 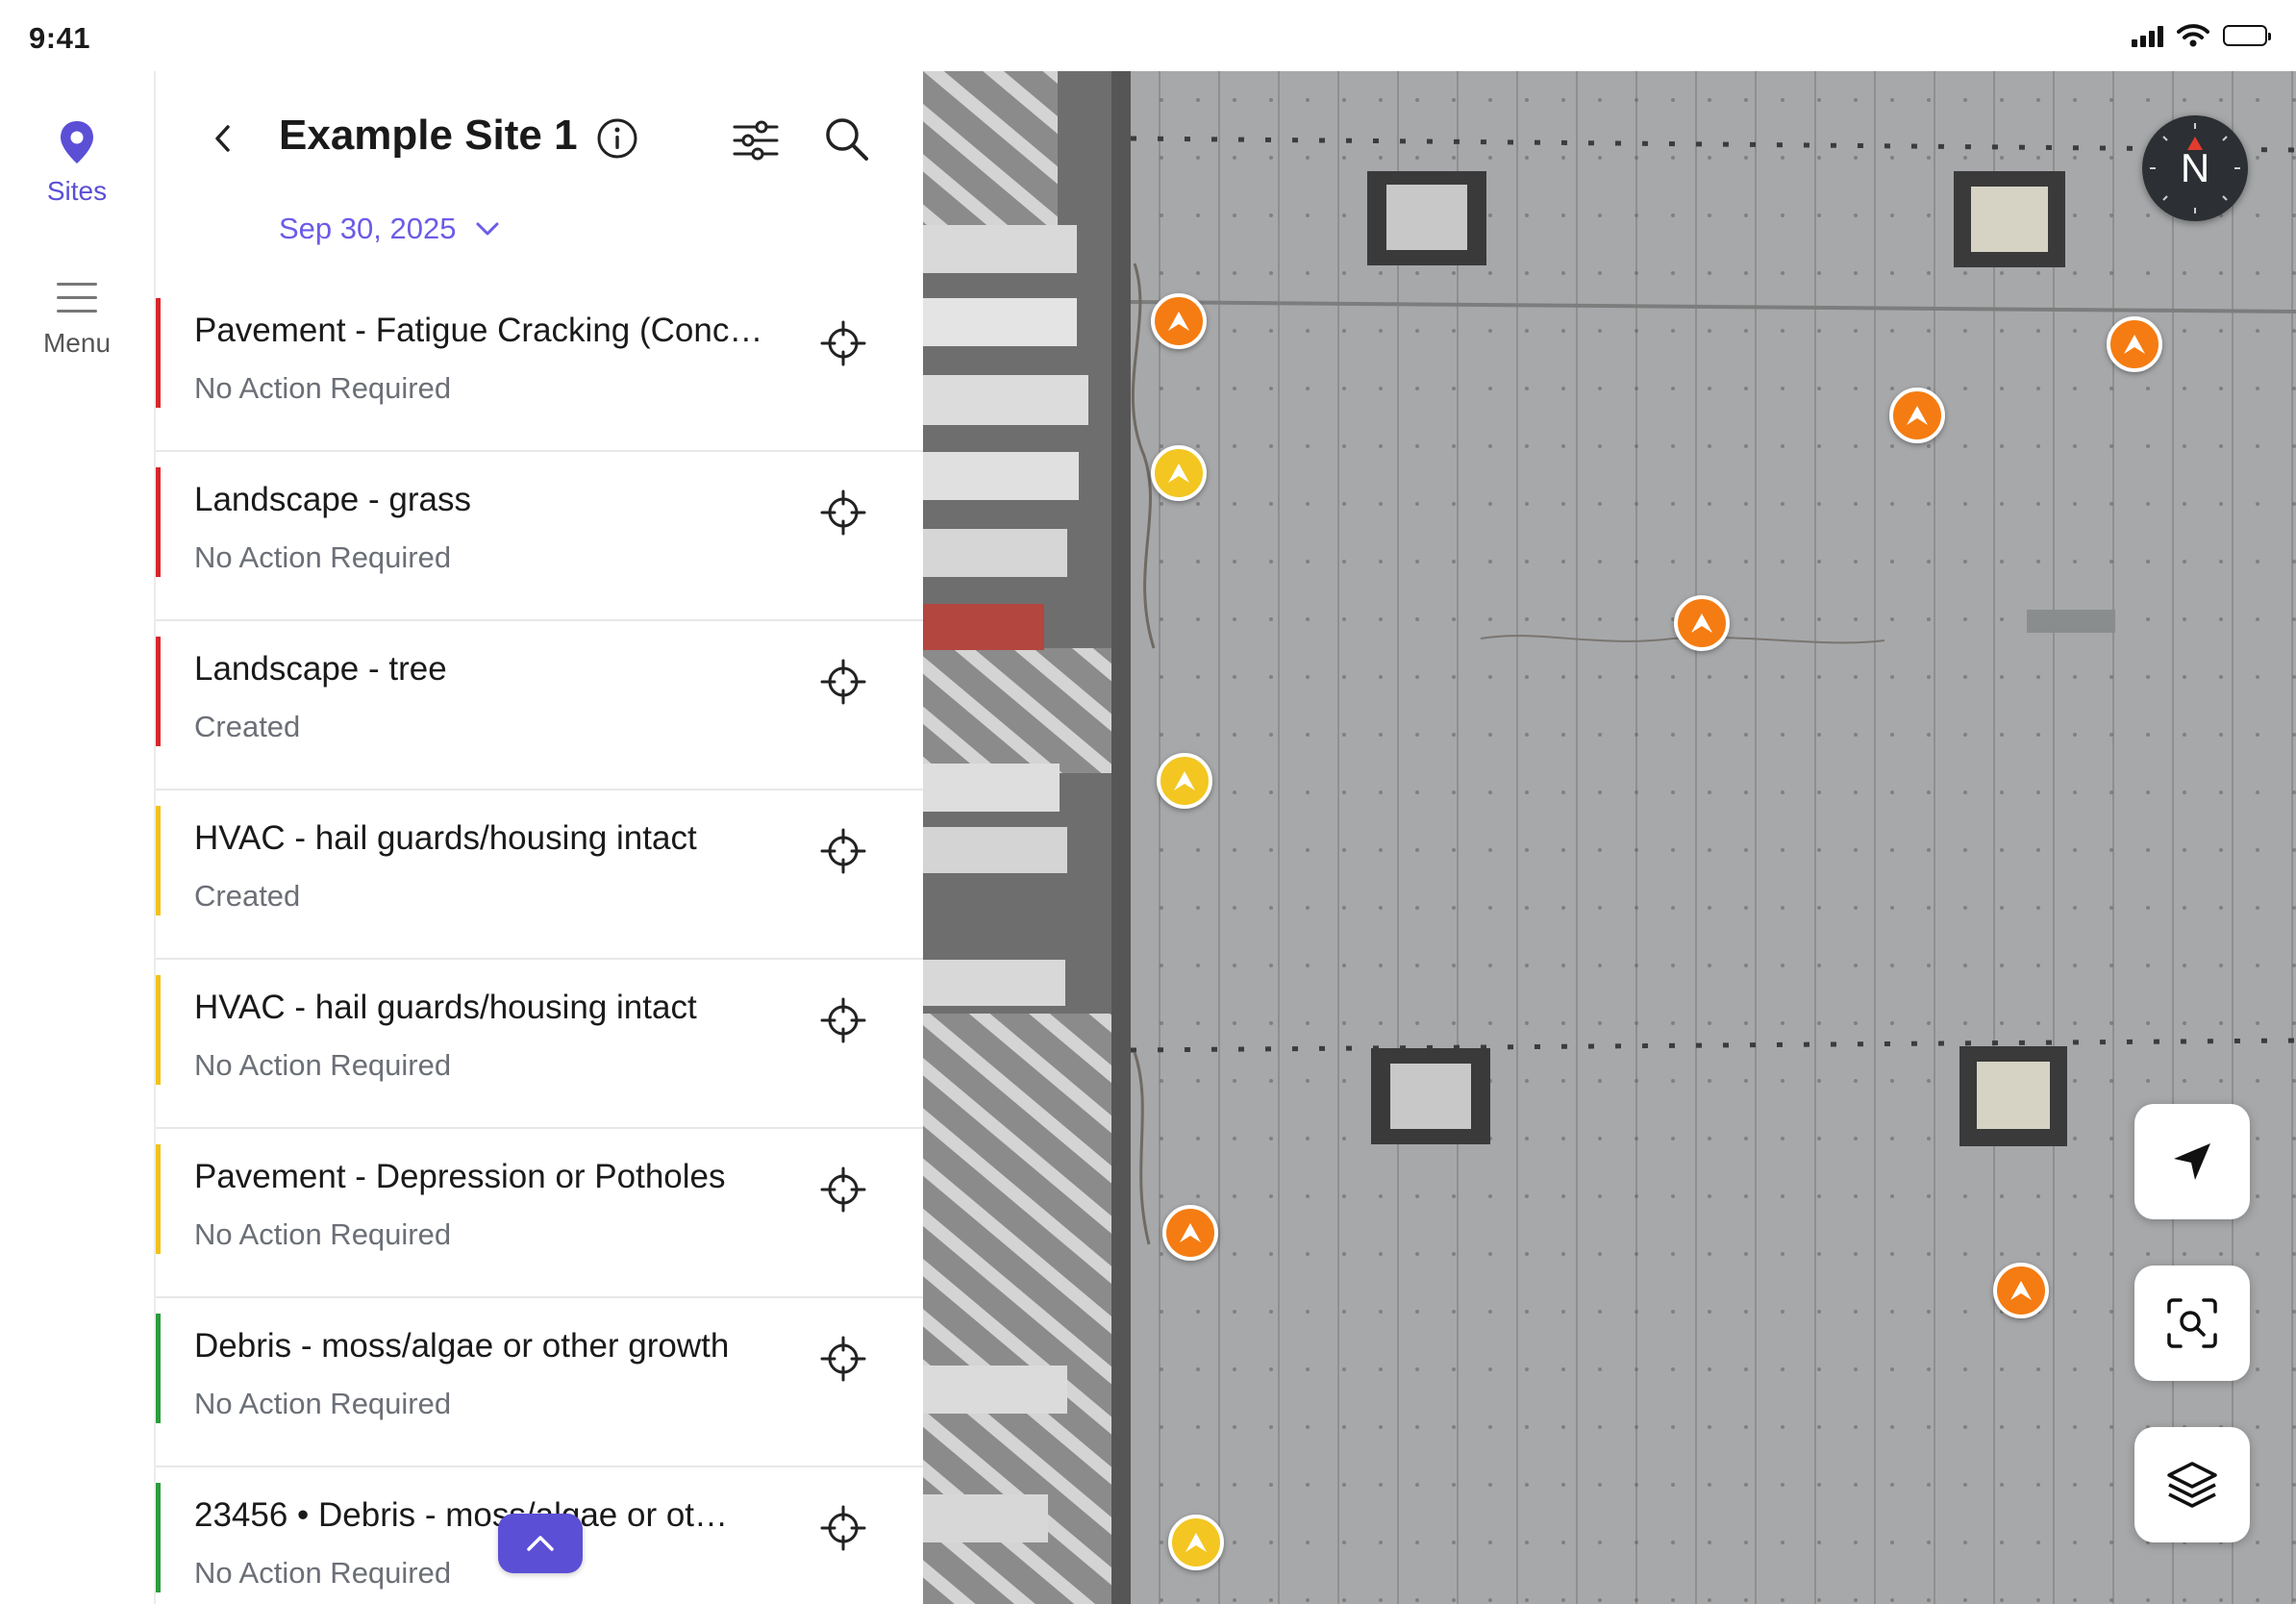 What do you see at coordinates (320, 669) in the screenshot?
I see `issue-title: Landscape - tree` at bounding box center [320, 669].